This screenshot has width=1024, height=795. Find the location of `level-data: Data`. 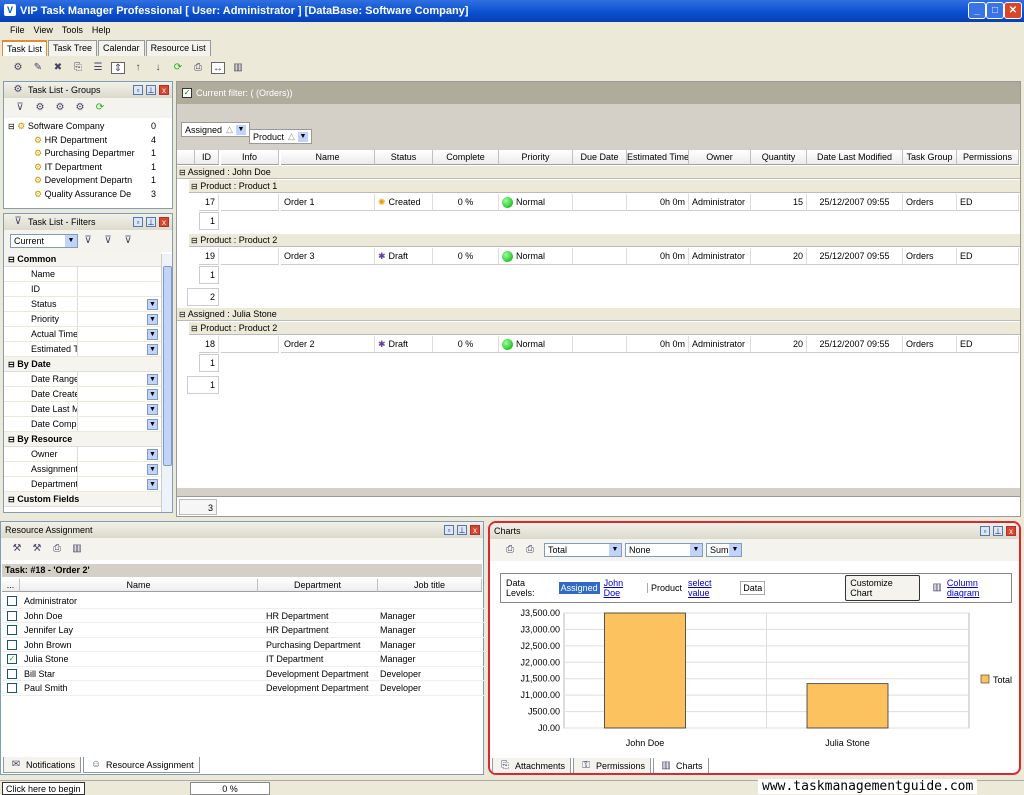

level-data: Data is located at coordinates (753, 588).